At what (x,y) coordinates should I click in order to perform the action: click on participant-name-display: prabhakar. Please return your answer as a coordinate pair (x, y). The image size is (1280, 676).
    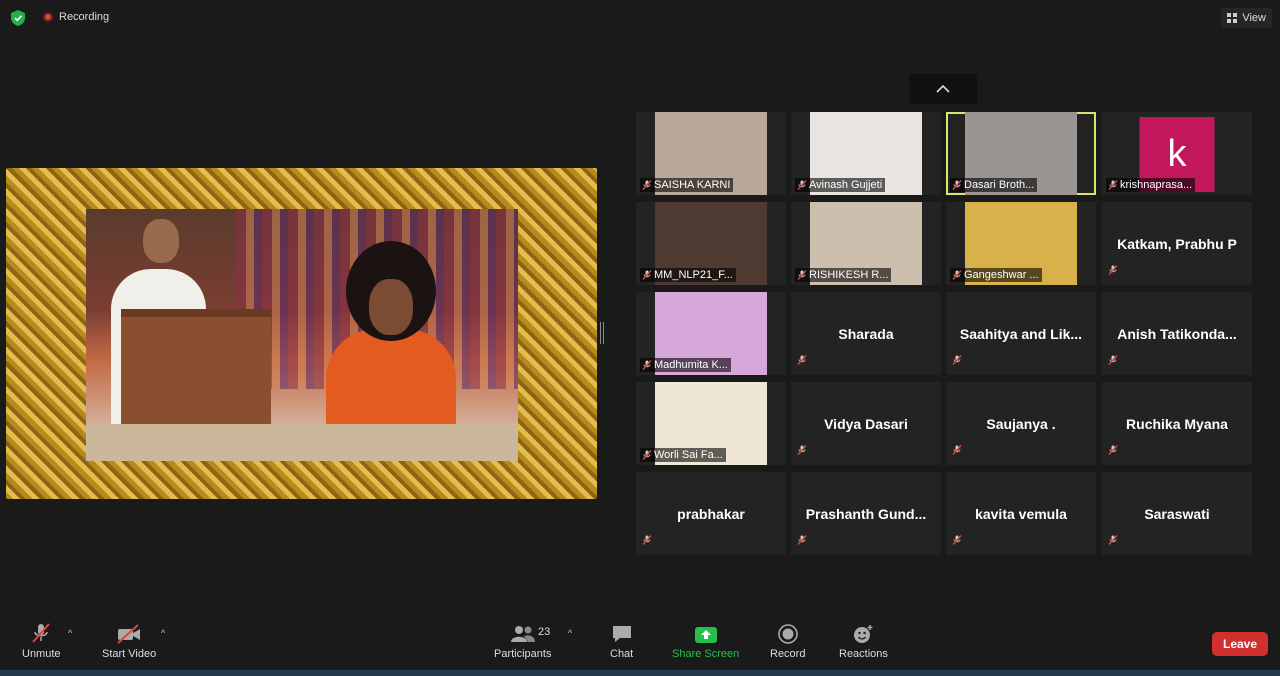
    Looking at the image, I should click on (711, 513).